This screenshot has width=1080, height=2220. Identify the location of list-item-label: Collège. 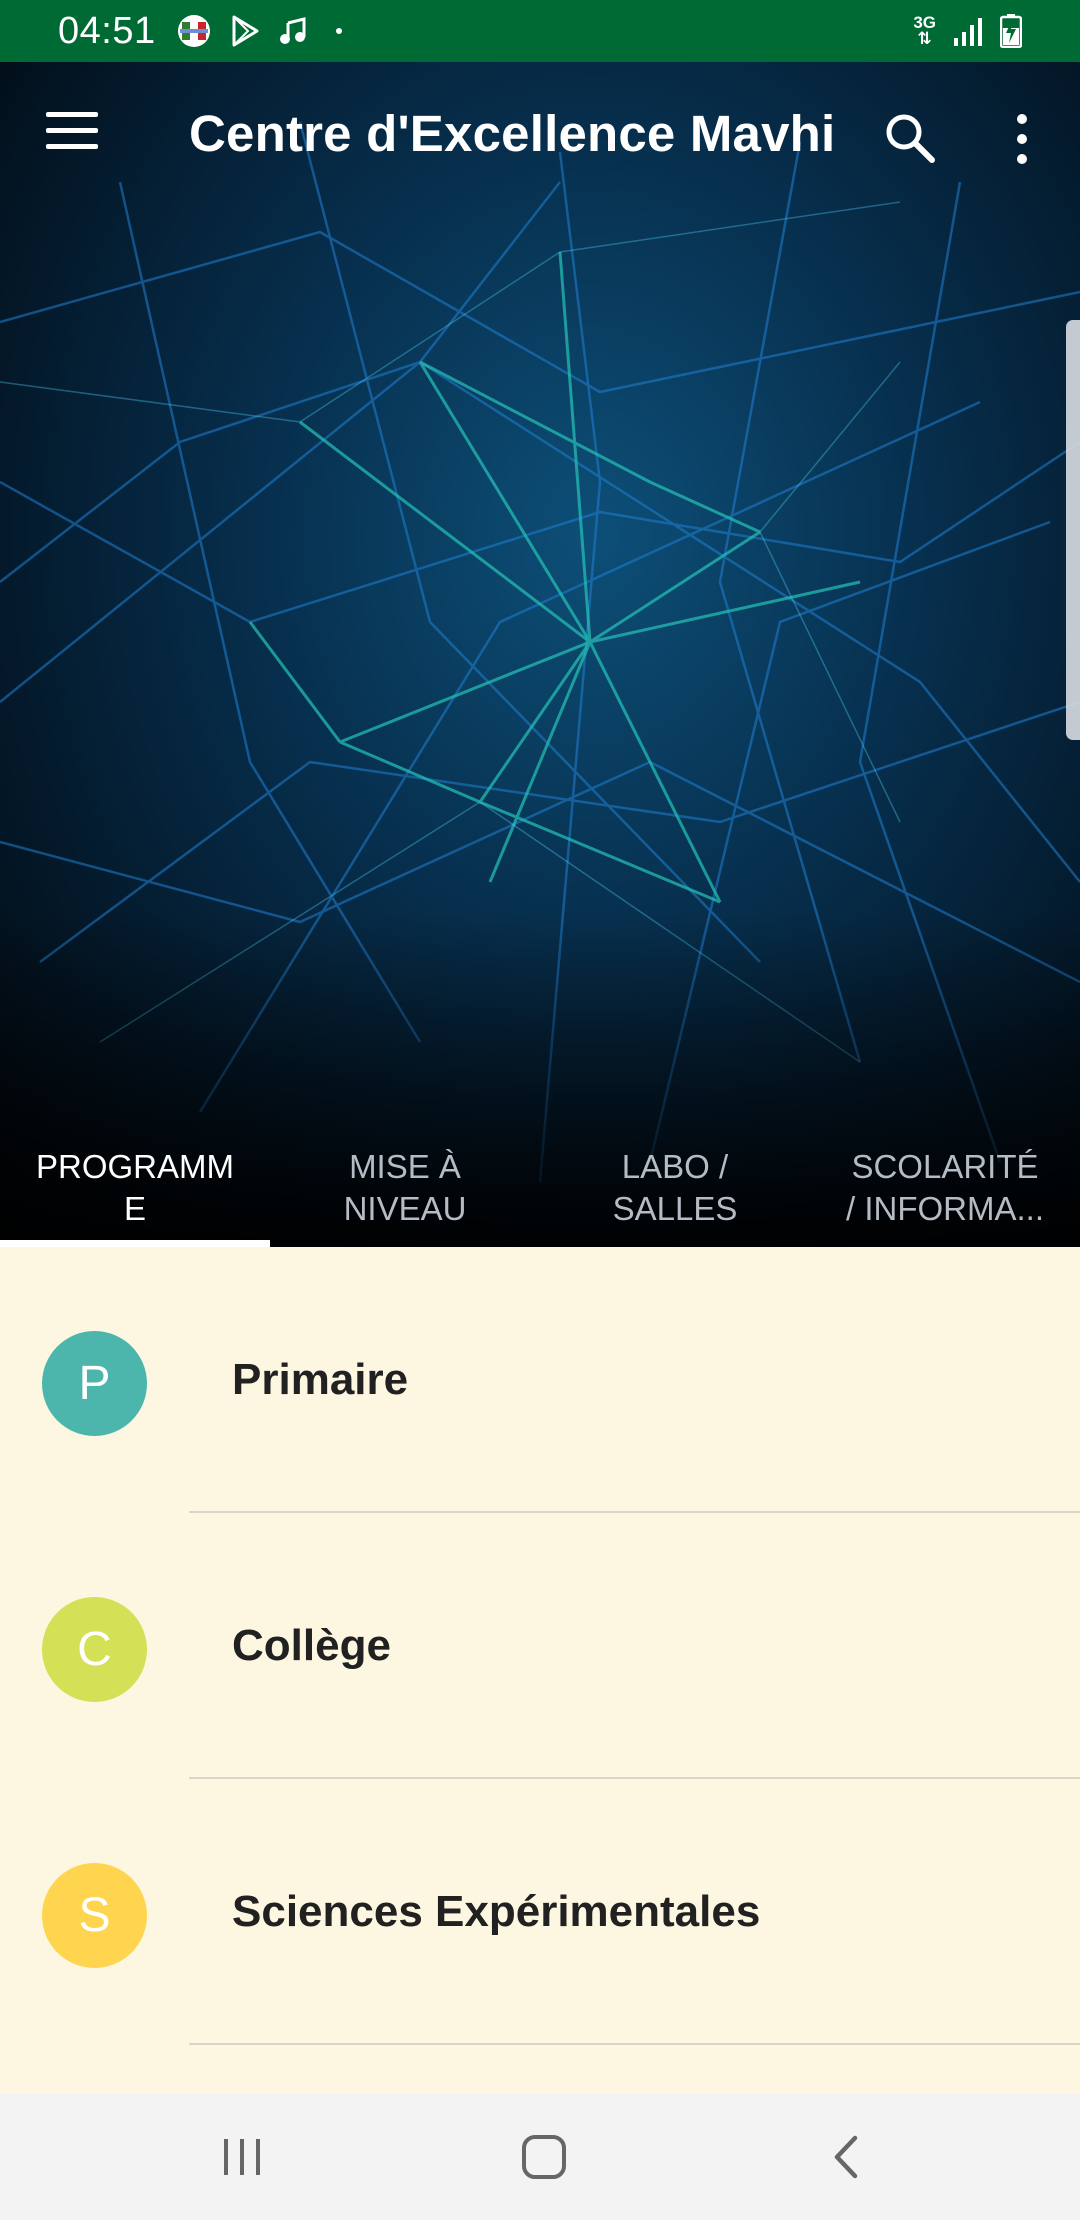
(311, 1645).